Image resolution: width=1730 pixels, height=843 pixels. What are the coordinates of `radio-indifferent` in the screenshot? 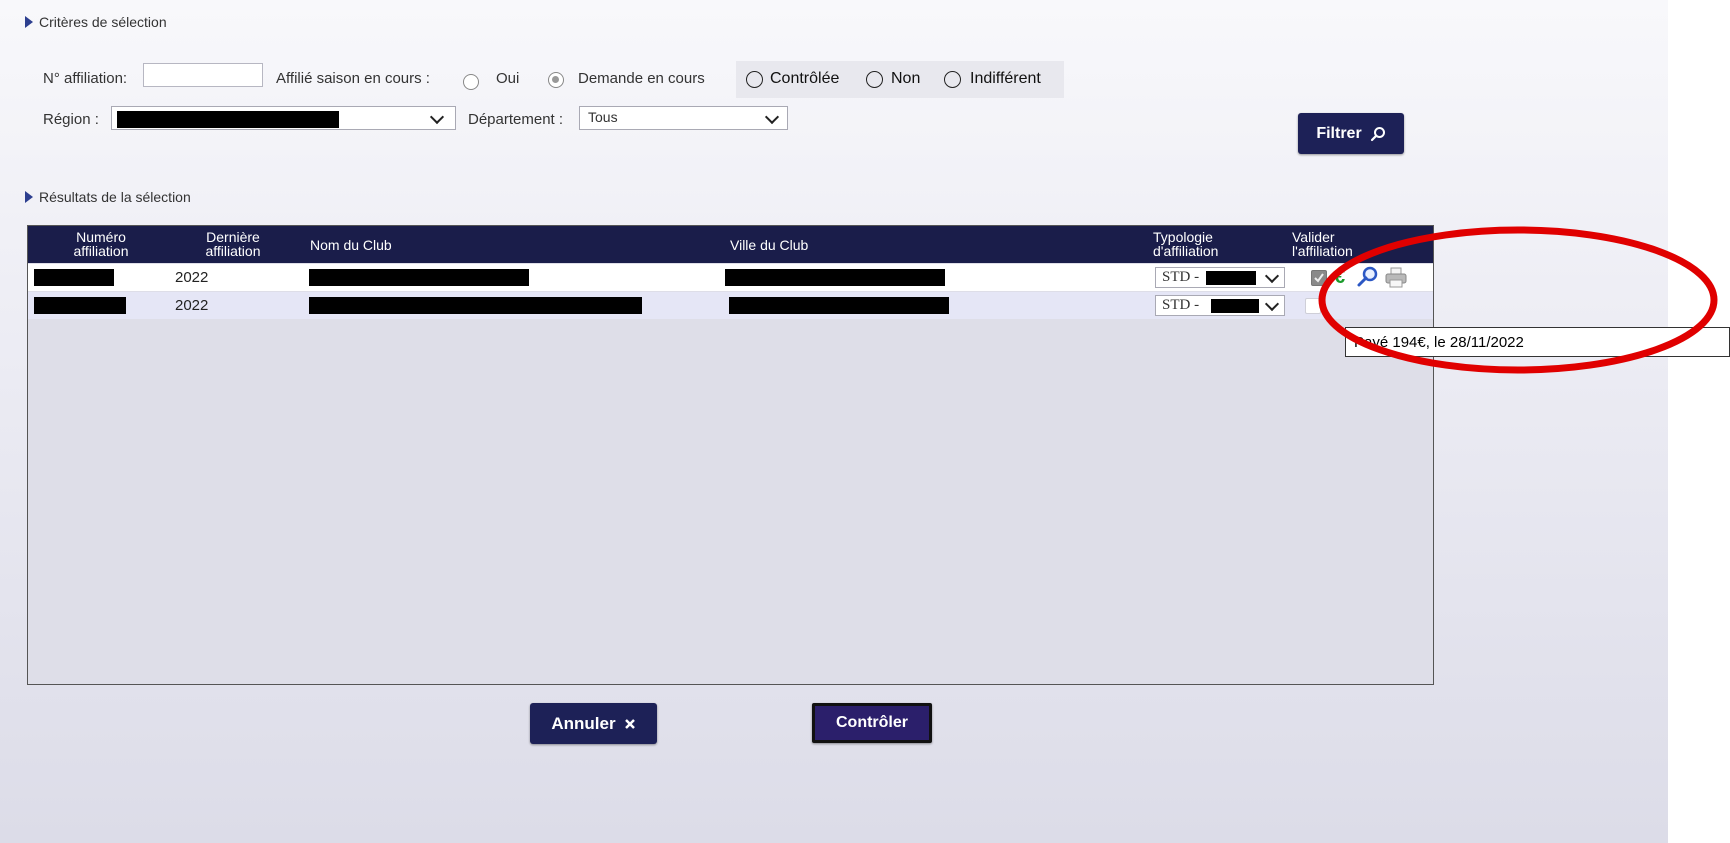 It's located at (952, 79).